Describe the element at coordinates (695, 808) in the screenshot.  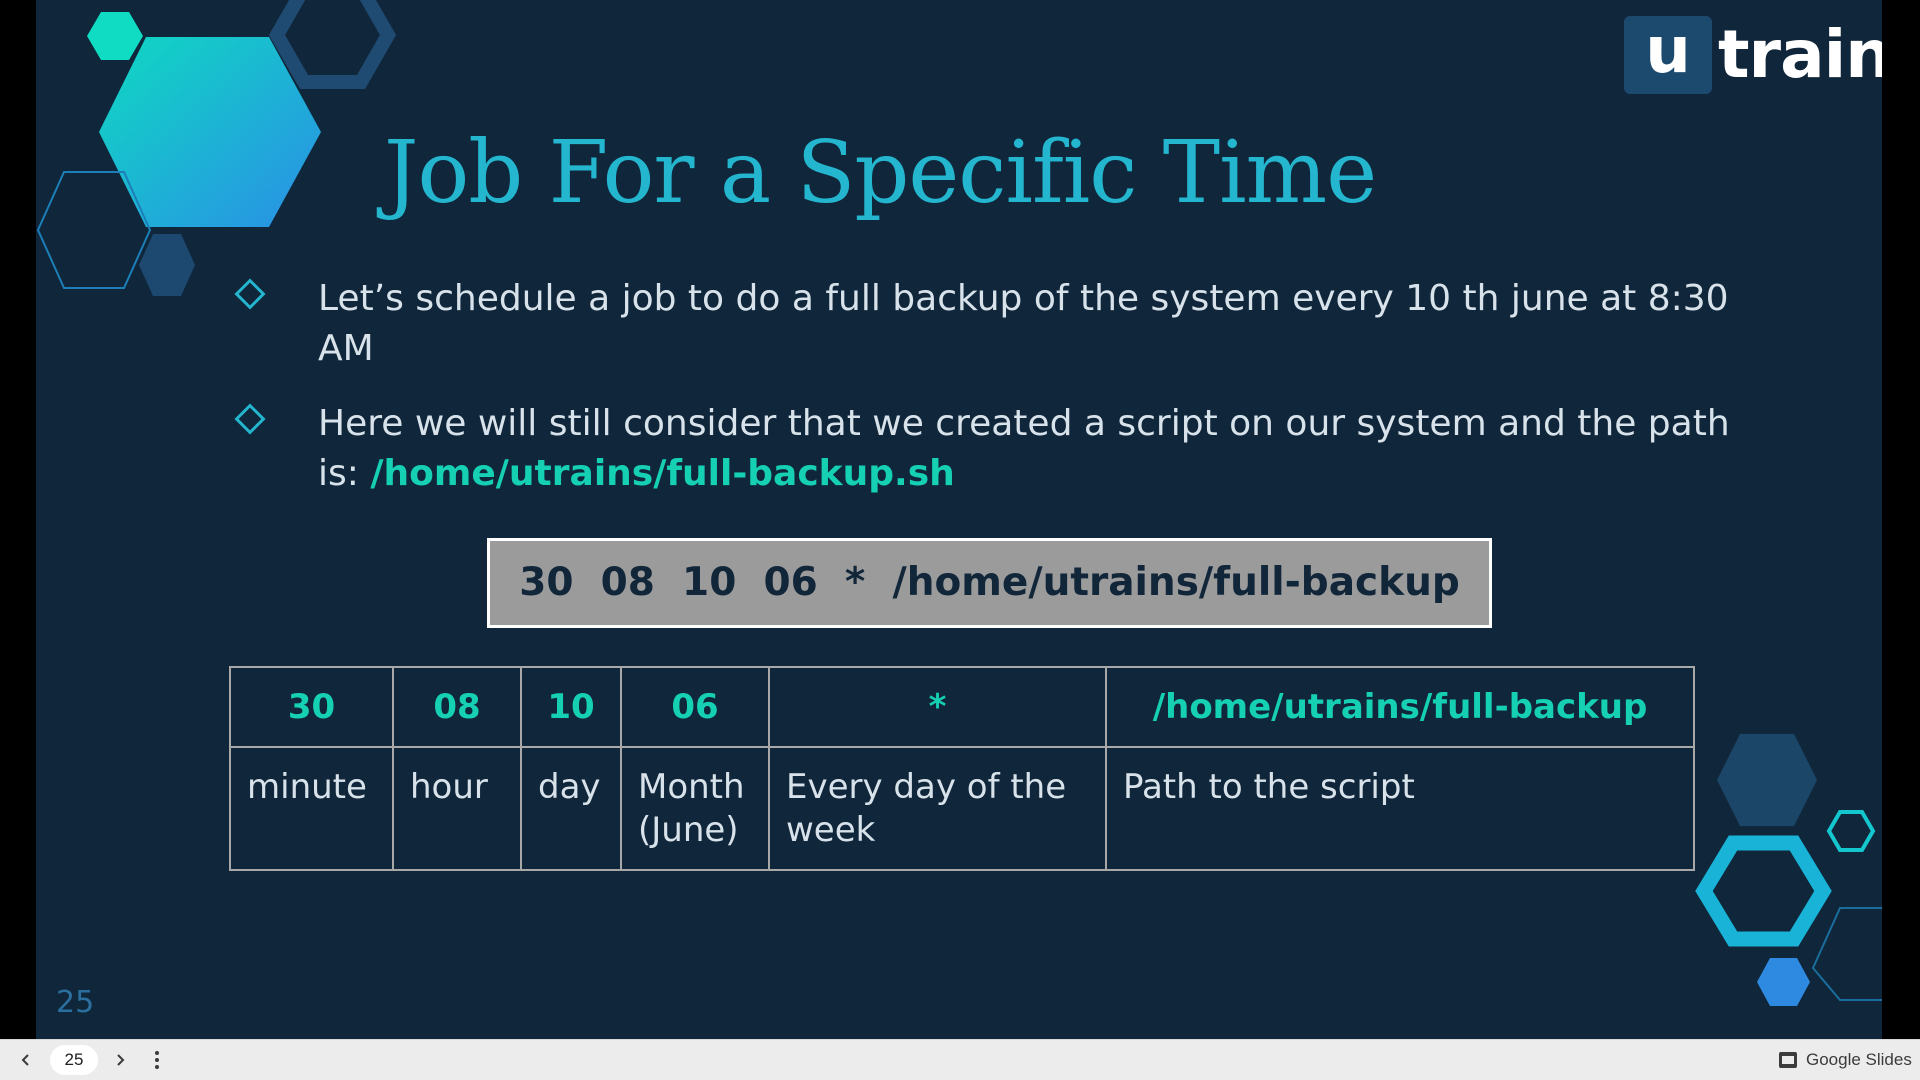
I see `table-cell: Month (June)` at that location.